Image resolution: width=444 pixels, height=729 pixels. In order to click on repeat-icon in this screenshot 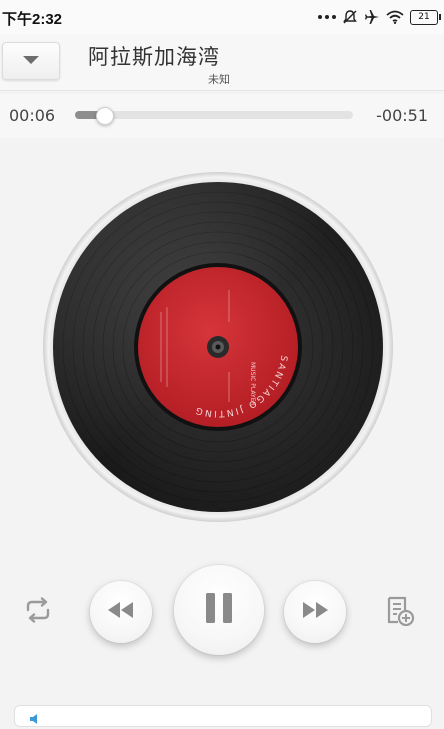, I will do `click(38, 612)`.